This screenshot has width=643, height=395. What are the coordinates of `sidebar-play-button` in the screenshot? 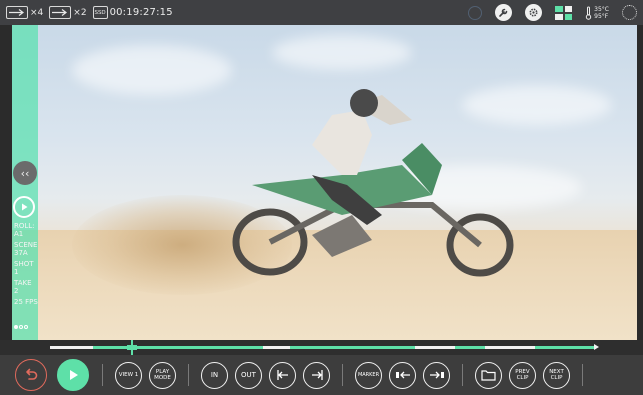 It's located at (24, 207).